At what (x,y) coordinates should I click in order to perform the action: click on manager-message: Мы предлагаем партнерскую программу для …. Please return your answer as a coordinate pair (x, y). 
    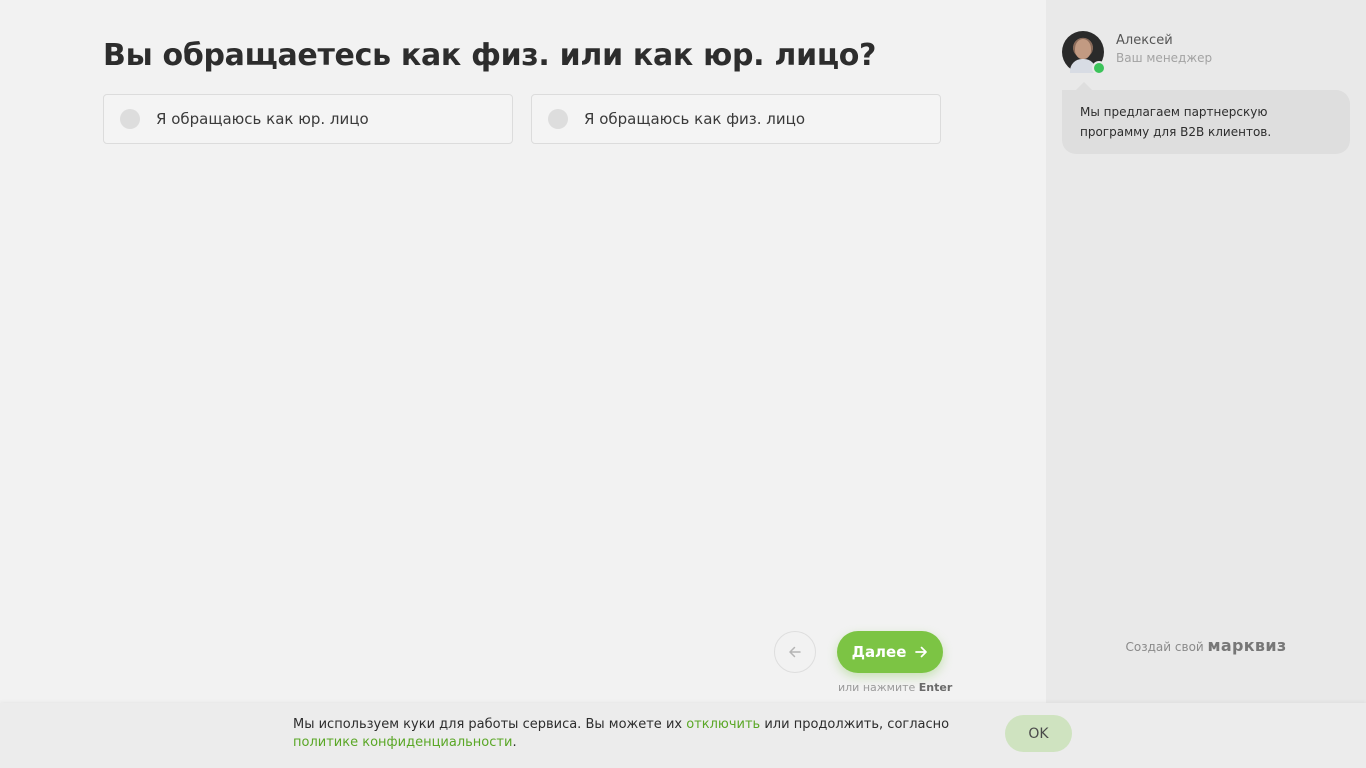
    Looking at the image, I should click on (1206, 118).